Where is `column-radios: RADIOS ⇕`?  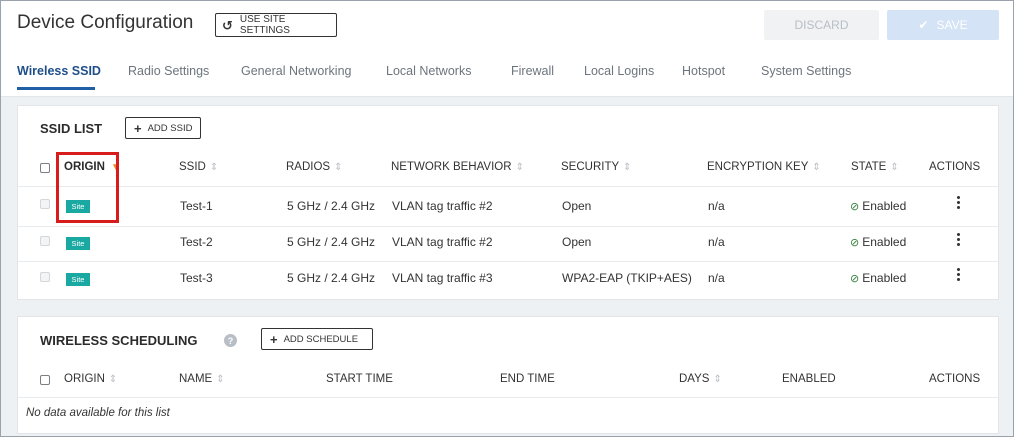 column-radios: RADIOS ⇕ is located at coordinates (314, 167).